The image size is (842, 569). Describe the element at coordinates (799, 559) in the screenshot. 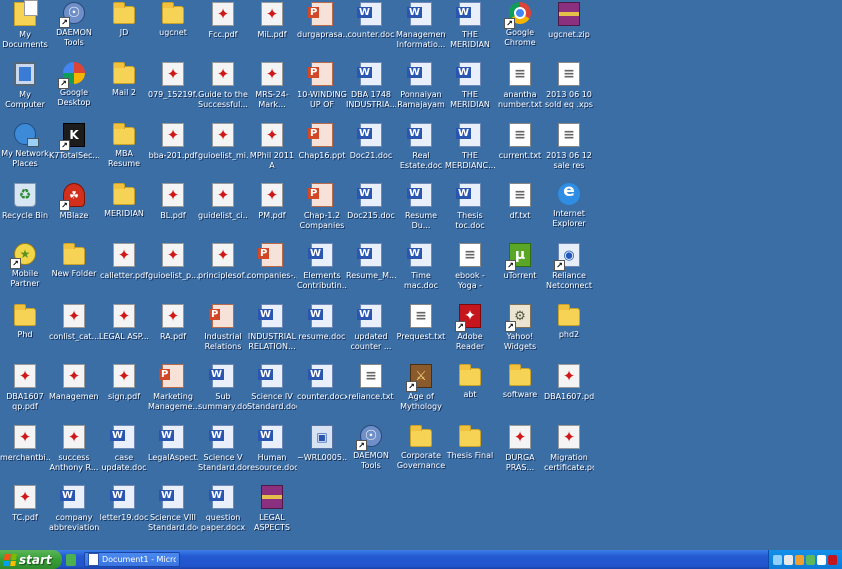

I see `security-tray-icon` at that location.